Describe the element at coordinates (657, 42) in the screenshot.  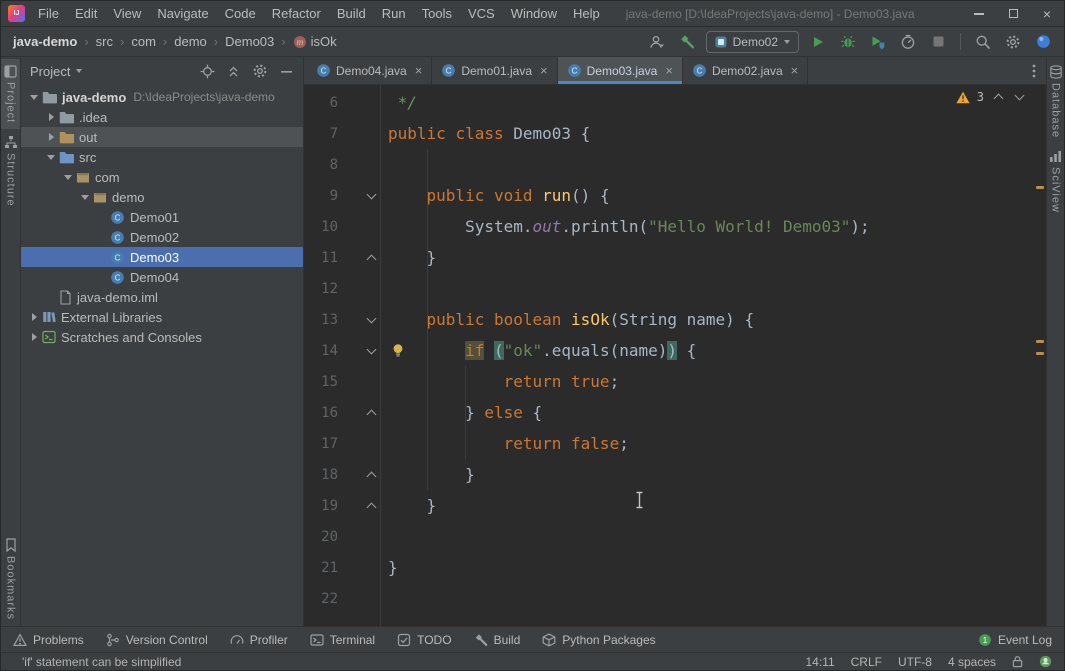
I see `user-button` at that location.